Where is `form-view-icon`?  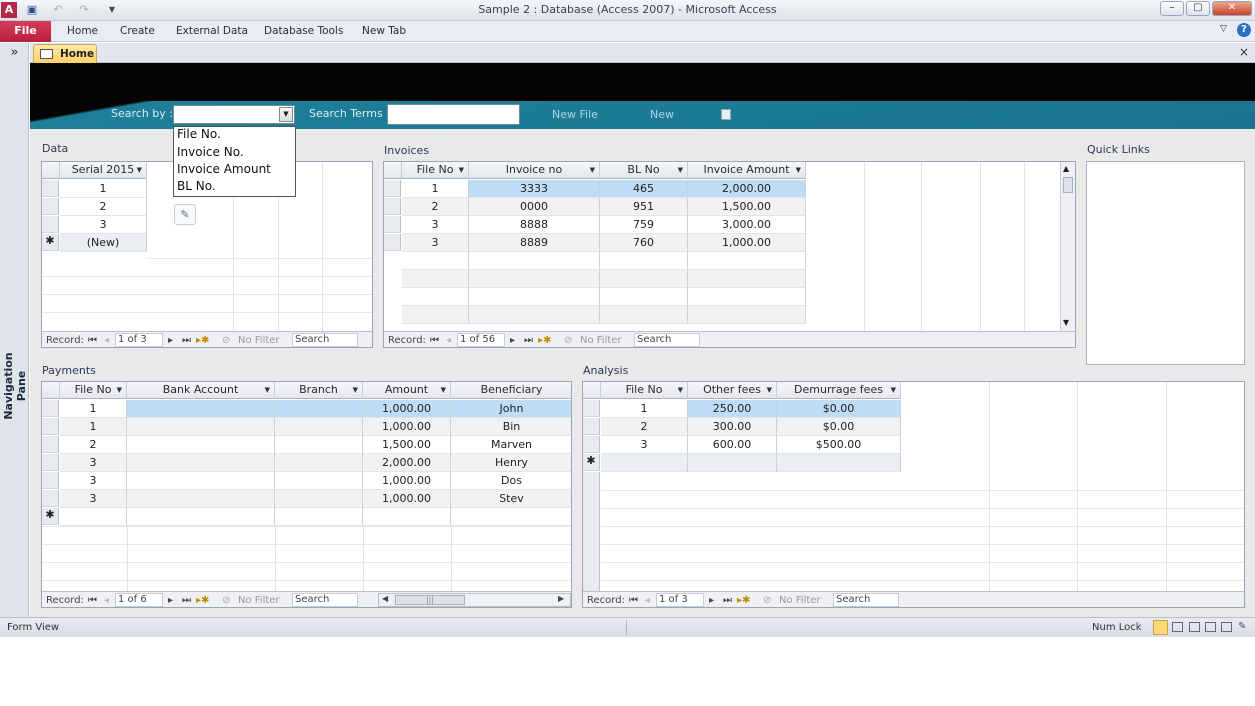
form-view-icon is located at coordinates (1160, 627).